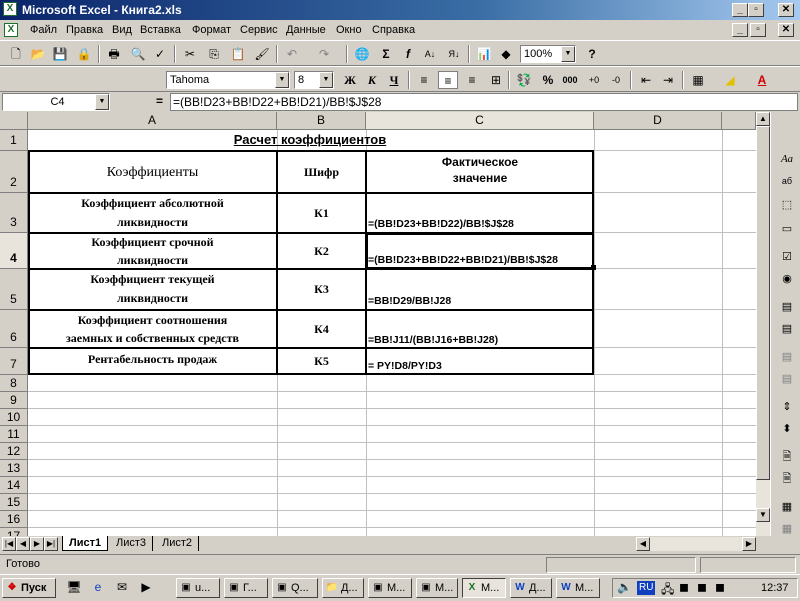 This screenshot has height=601, width=800. What do you see at coordinates (740, 10) in the screenshot?
I see `minimize-icon: _` at bounding box center [740, 10].